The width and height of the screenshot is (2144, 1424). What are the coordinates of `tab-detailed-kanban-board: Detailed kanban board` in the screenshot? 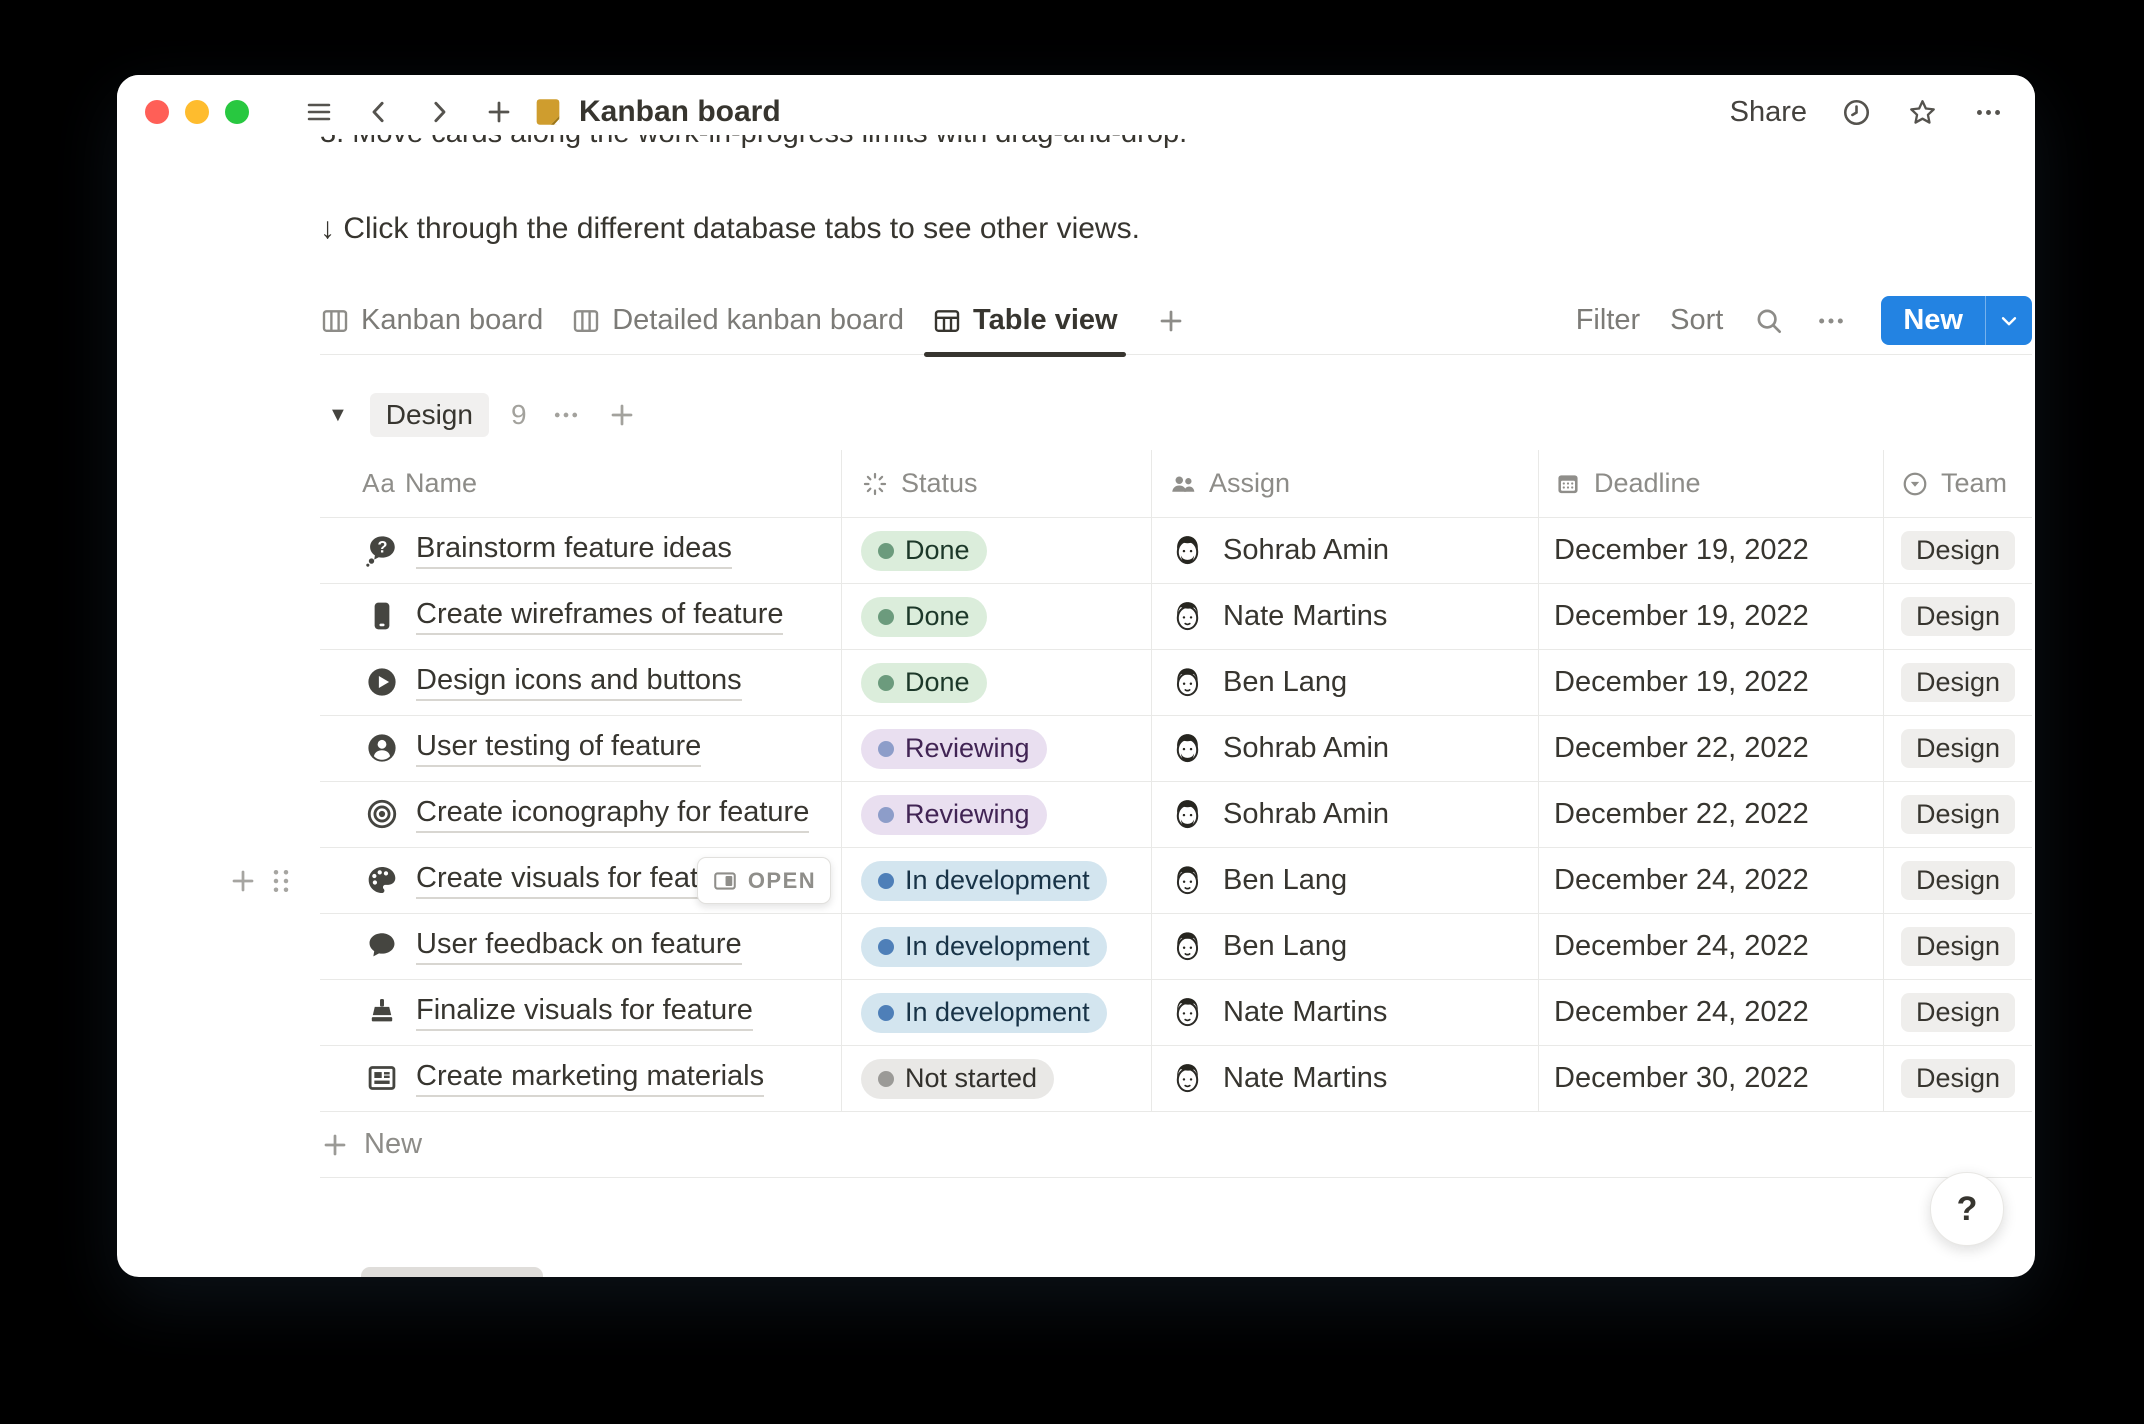 It's located at (737, 320).